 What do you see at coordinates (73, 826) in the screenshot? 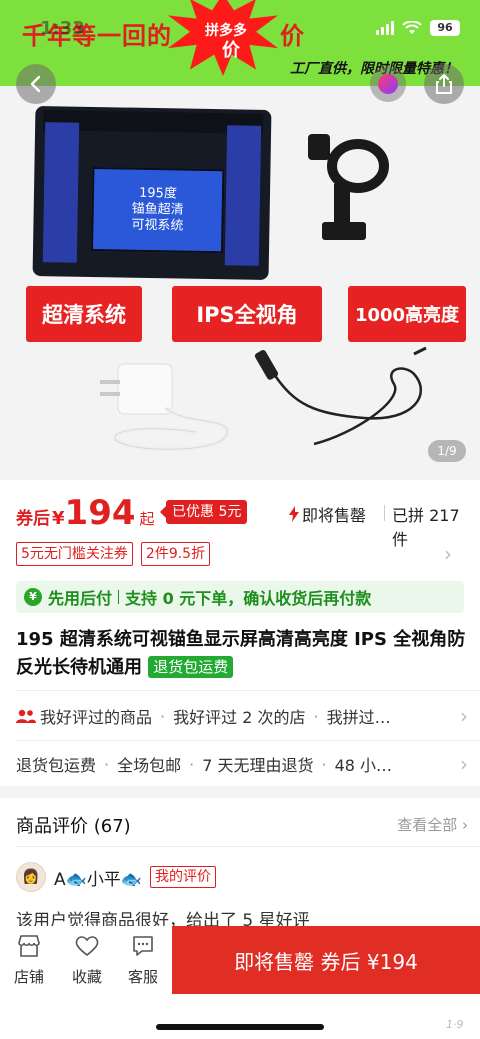
I see `reviews-title: 商品评价 (67)` at bounding box center [73, 826].